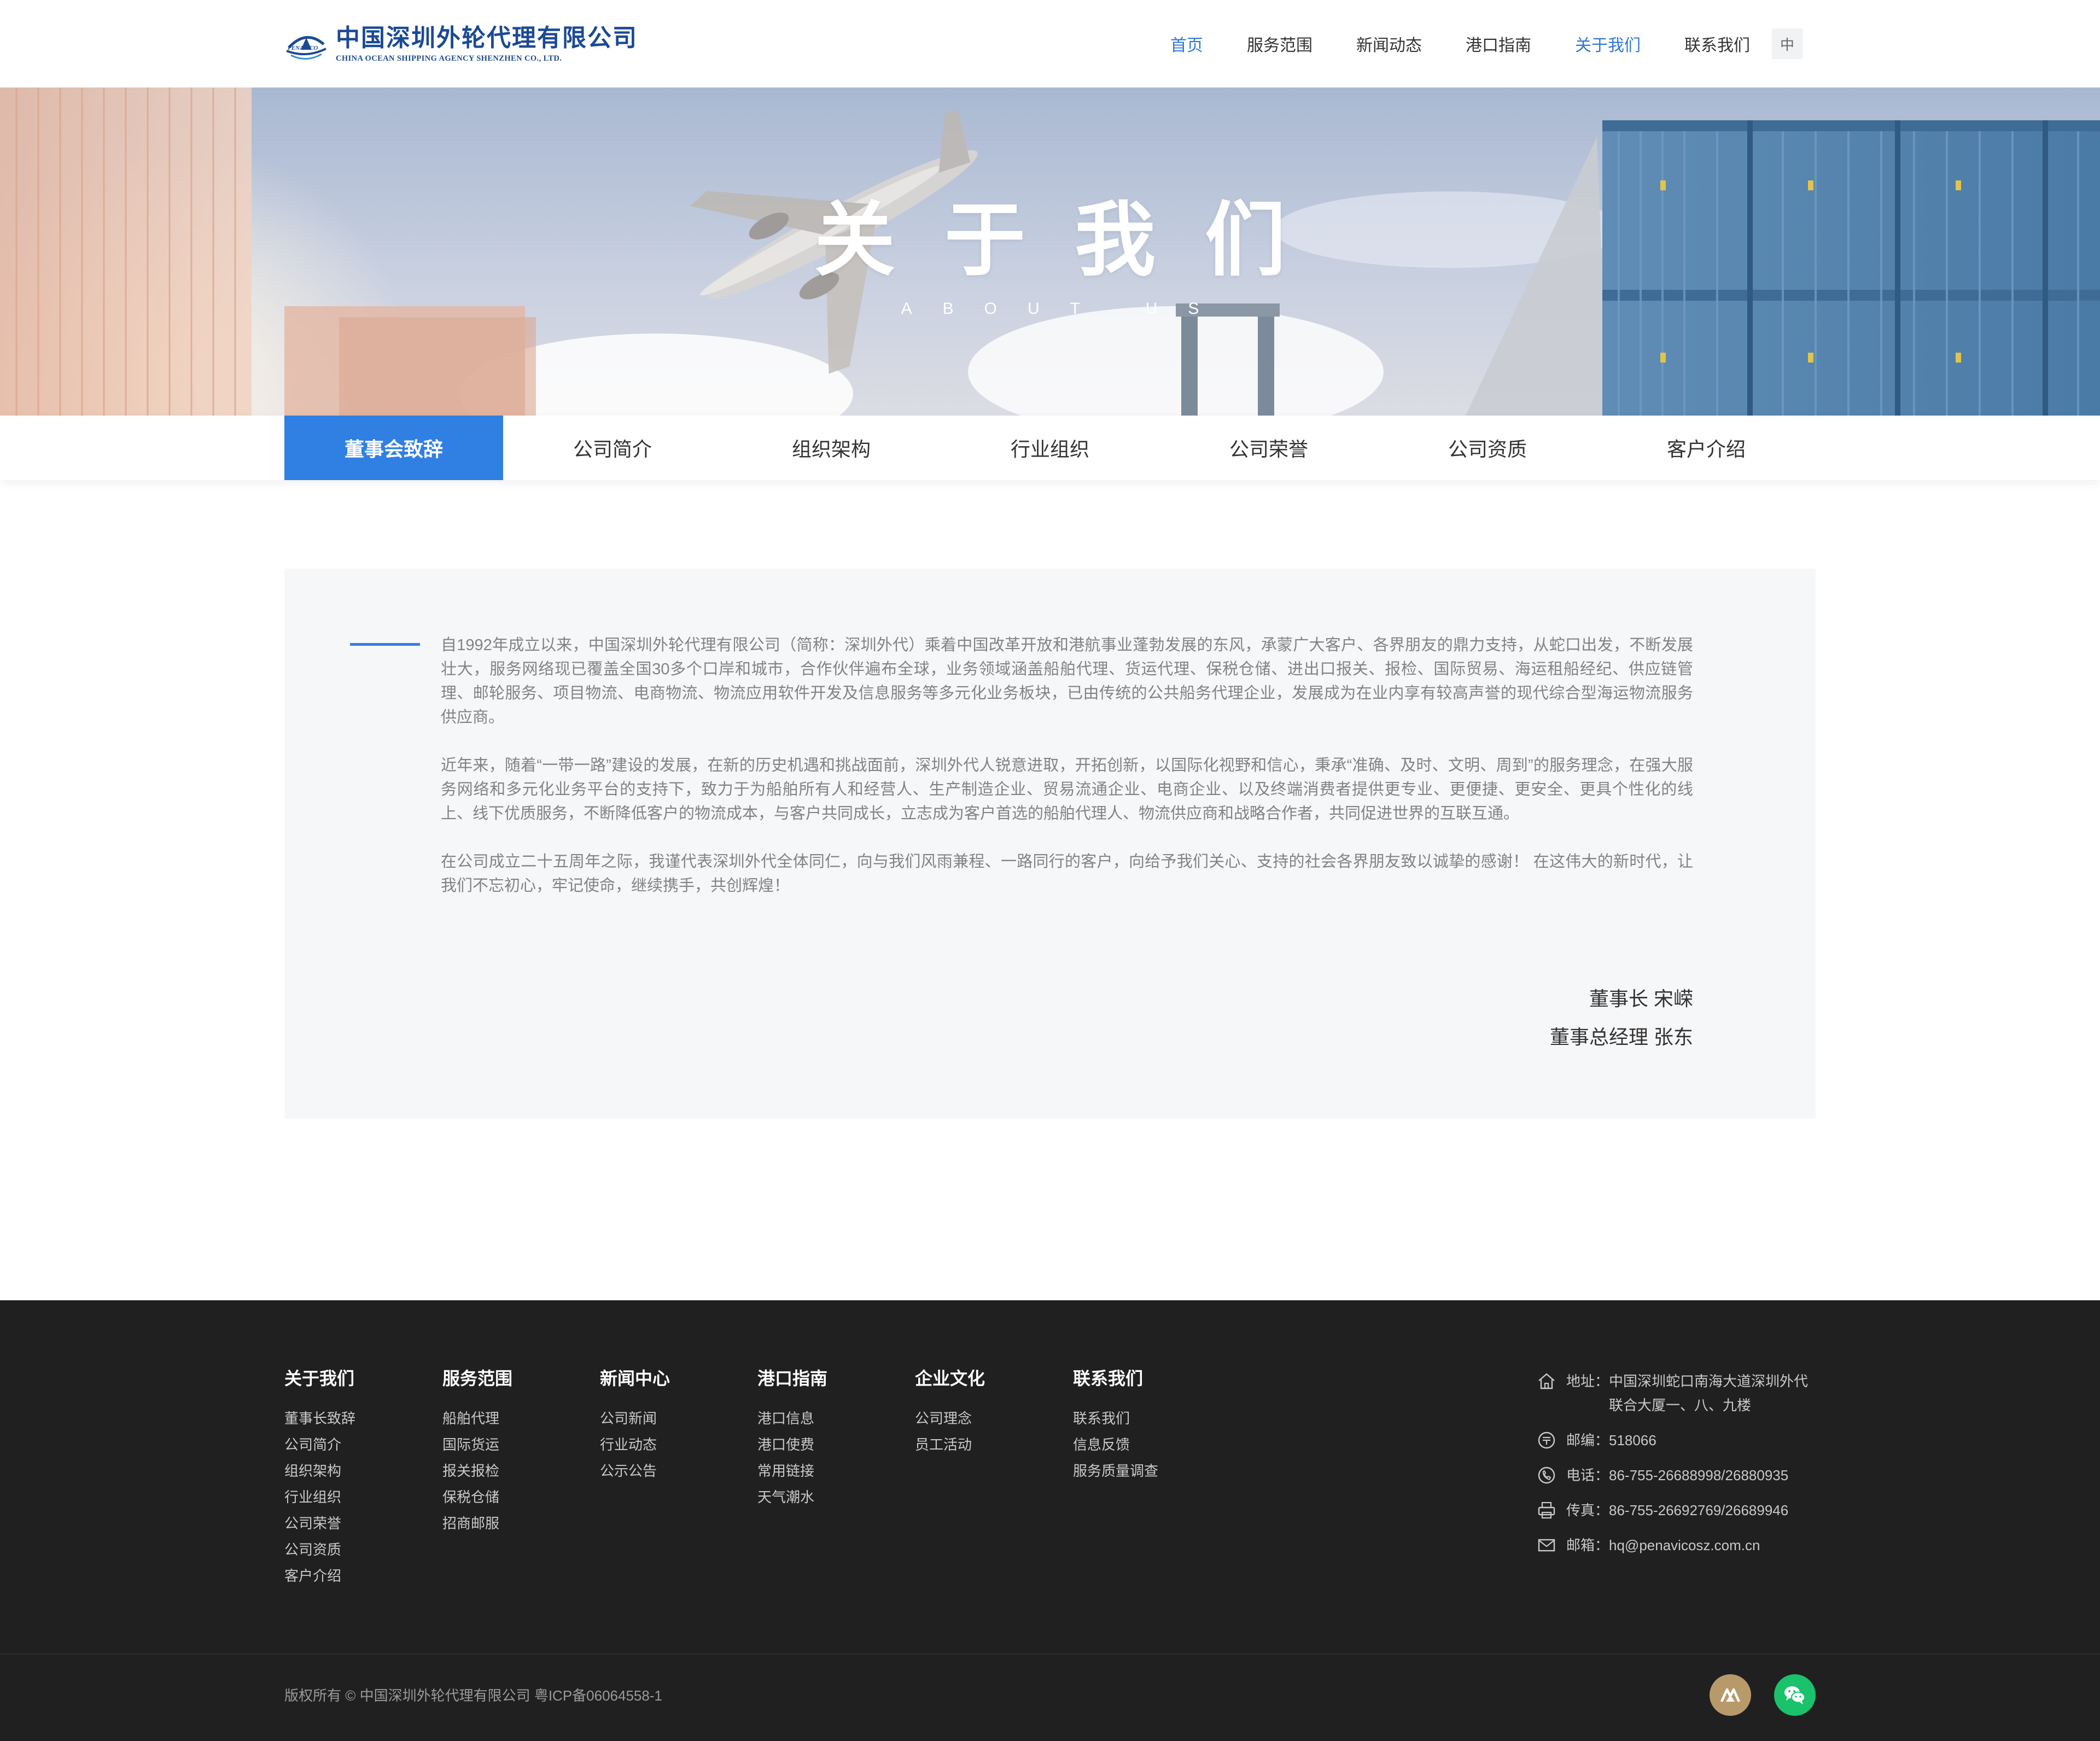 The height and width of the screenshot is (1741, 2100). I want to click on logo-chinese-name: 中国深圳外轮代理有限公司, so click(487, 38).